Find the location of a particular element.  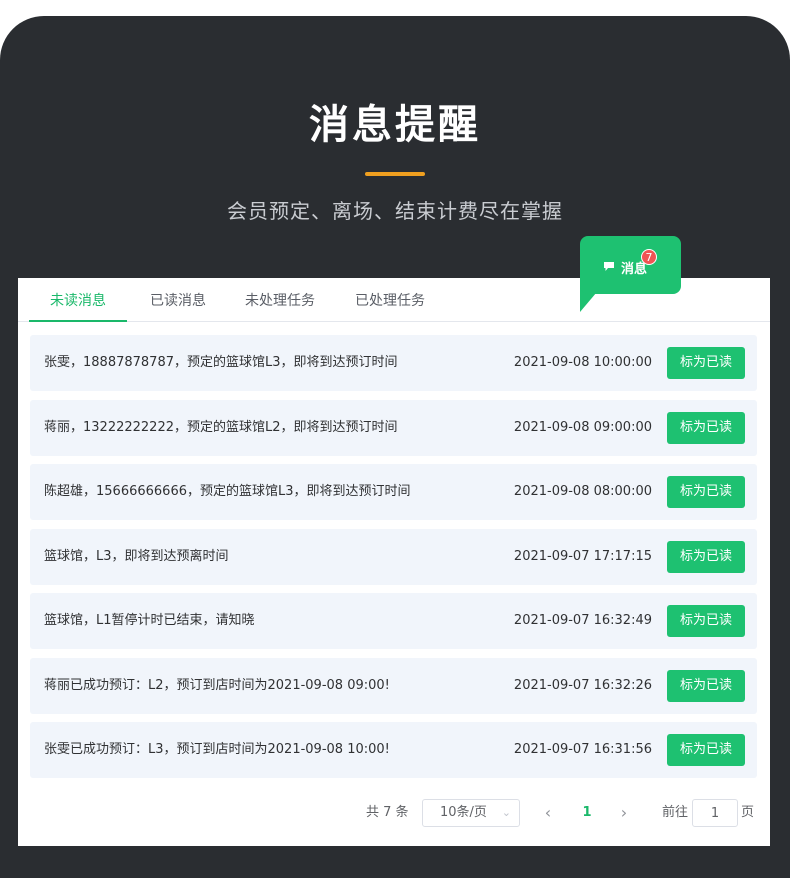

page-subtitle: 会员预定、离场、结束计费尽在掌握 is located at coordinates (395, 211).